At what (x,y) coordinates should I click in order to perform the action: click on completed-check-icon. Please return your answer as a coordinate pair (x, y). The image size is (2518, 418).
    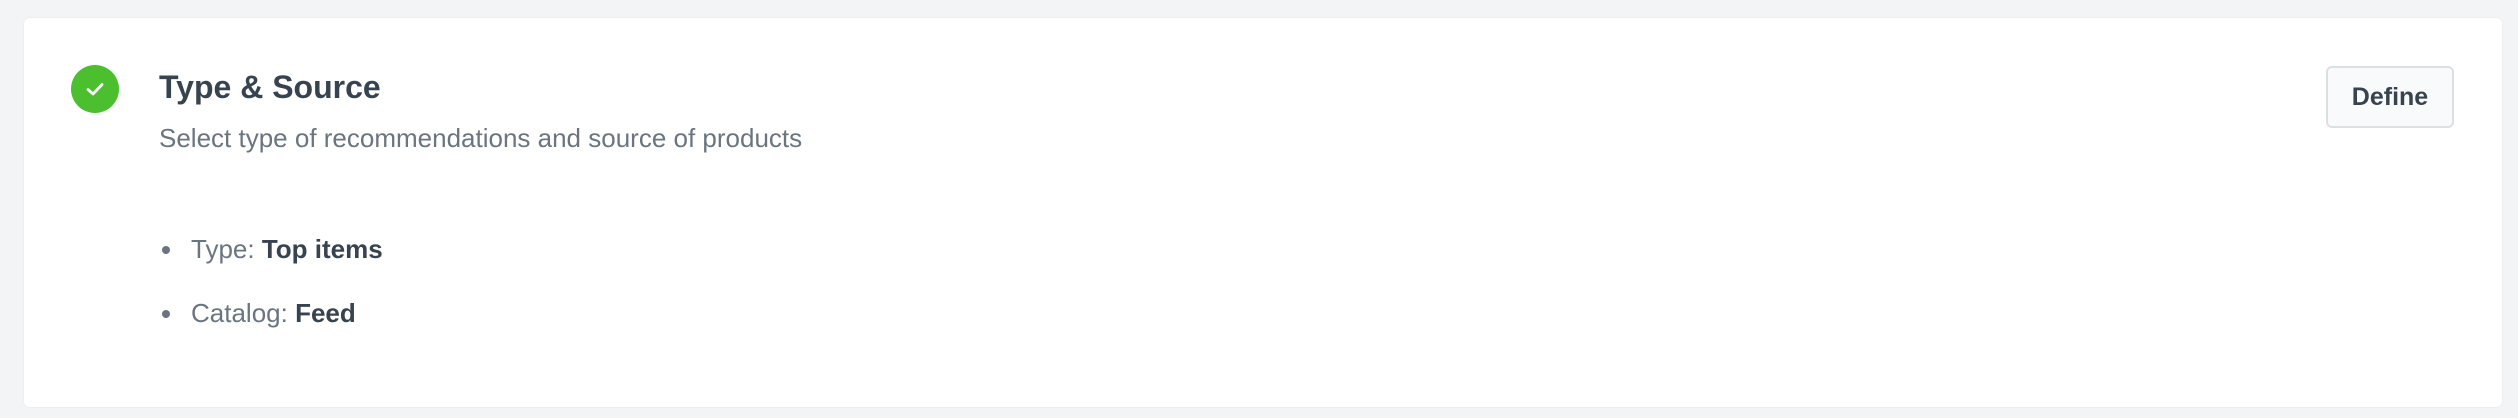
    Looking at the image, I should click on (95, 89).